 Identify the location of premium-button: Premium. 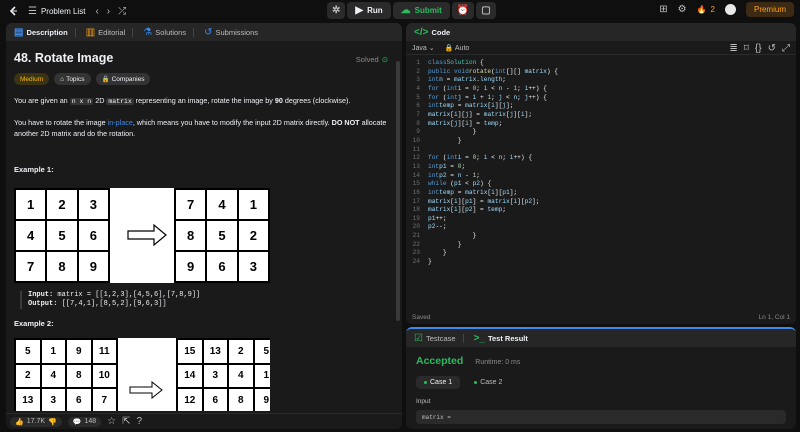
(769, 9).